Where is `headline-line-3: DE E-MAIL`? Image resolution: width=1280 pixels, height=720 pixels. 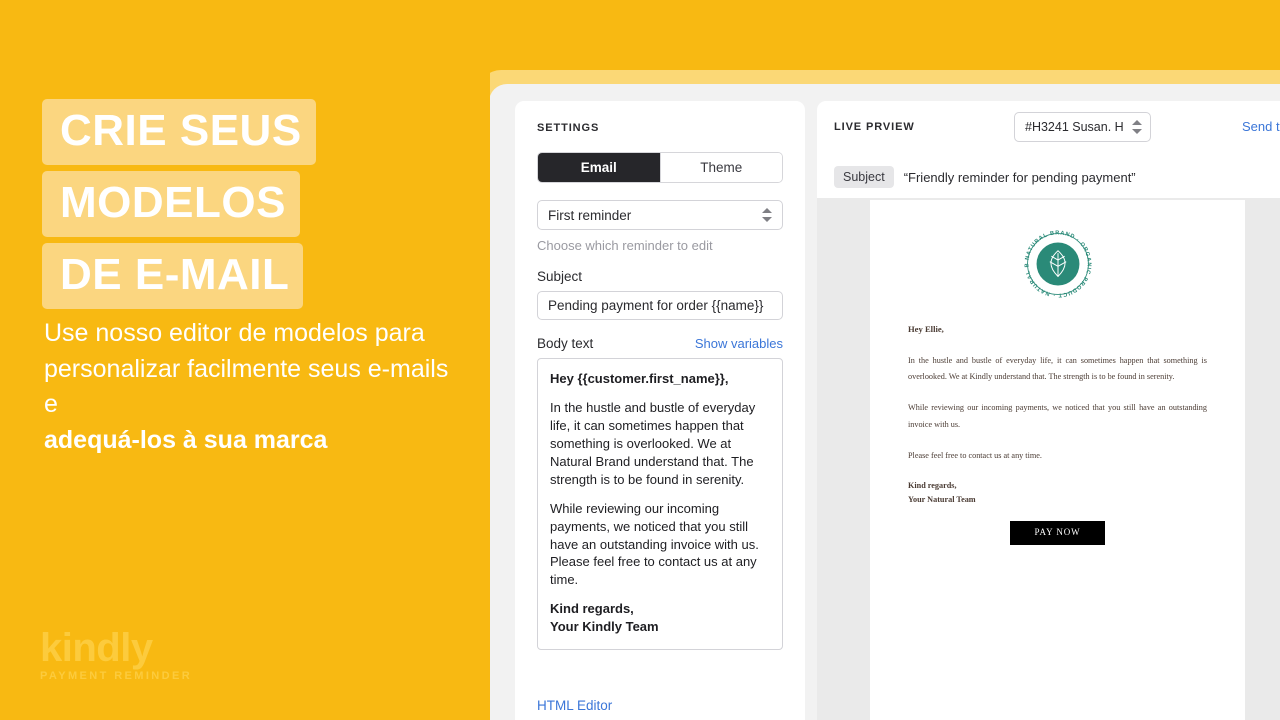
headline-line-3: DE E-MAIL is located at coordinates (173, 276).